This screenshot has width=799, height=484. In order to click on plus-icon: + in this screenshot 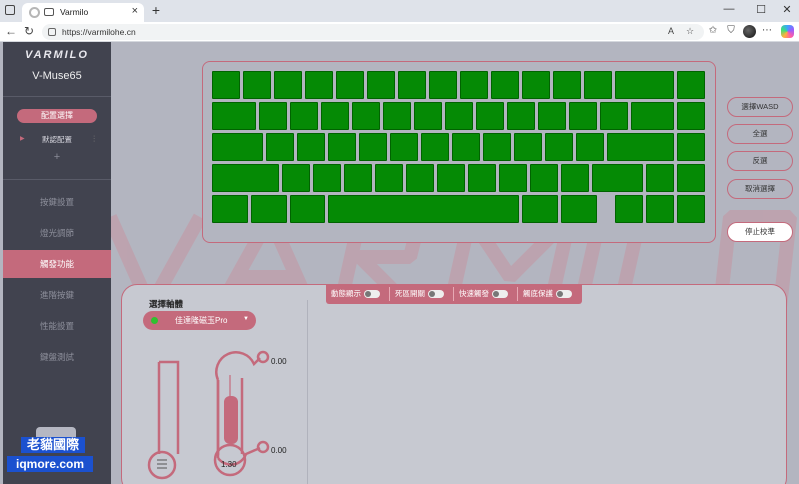, I will do `click(156, 10)`.